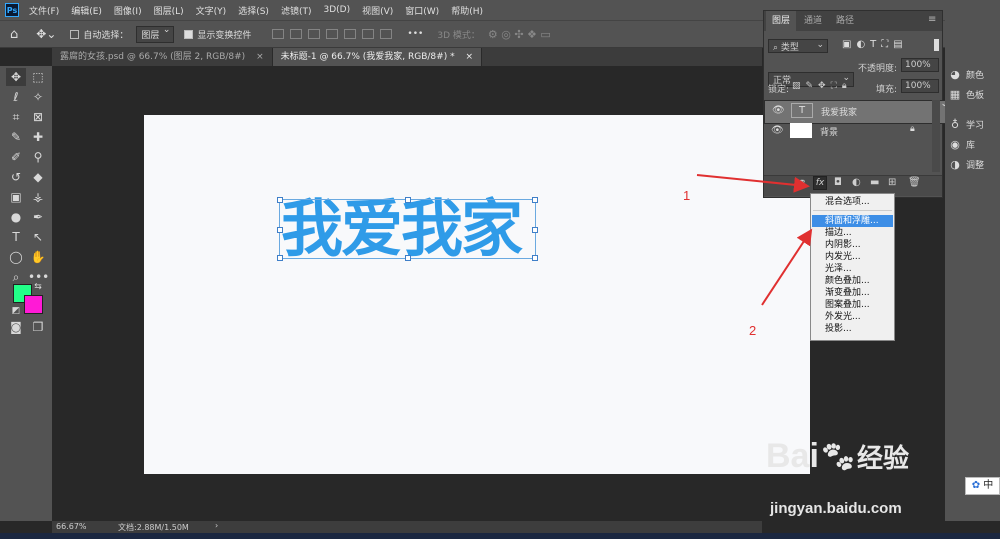  I want to click on ime-indicator: ✿ 中, so click(982, 486).